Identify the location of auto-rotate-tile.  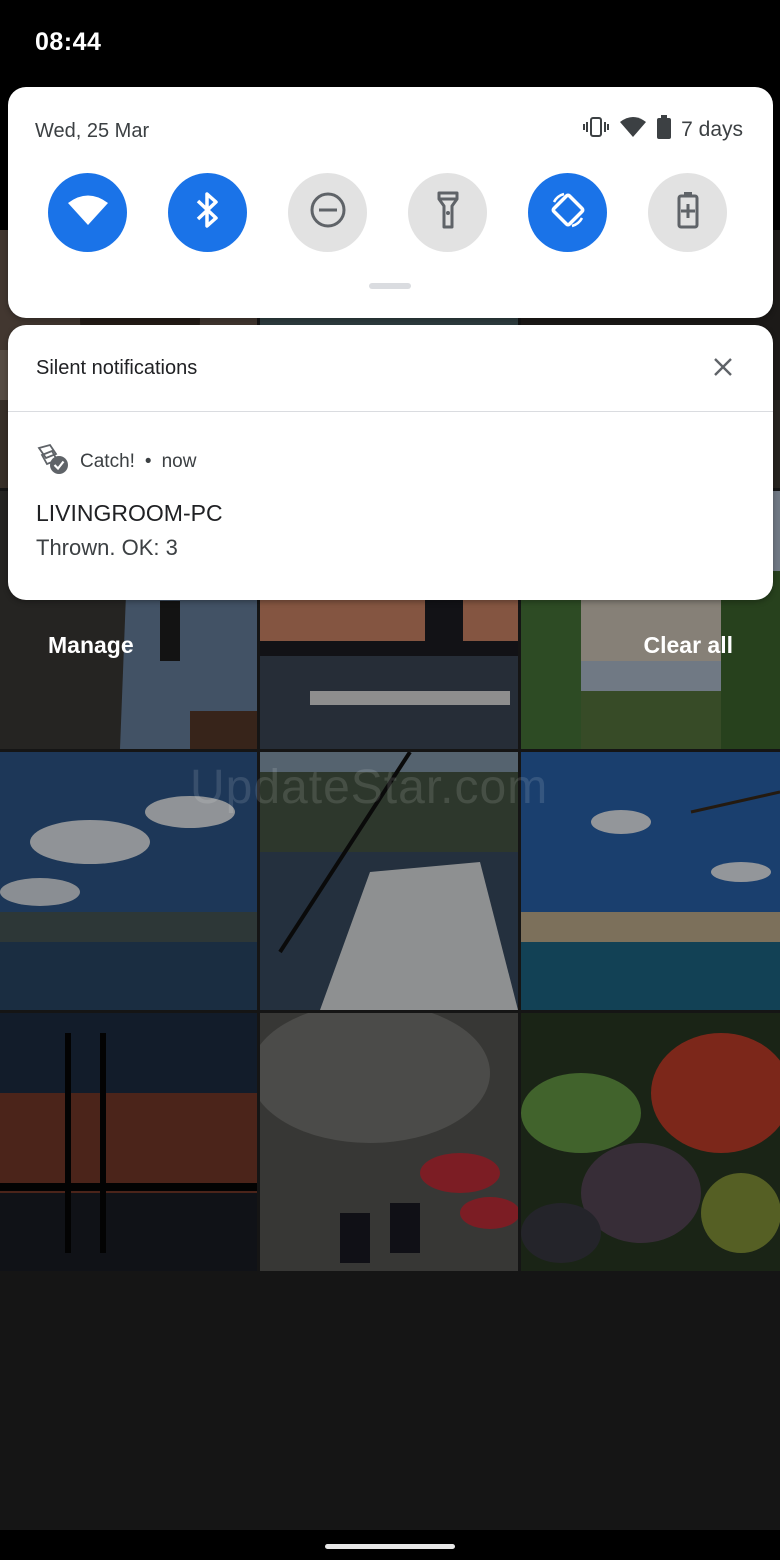
(567, 212).